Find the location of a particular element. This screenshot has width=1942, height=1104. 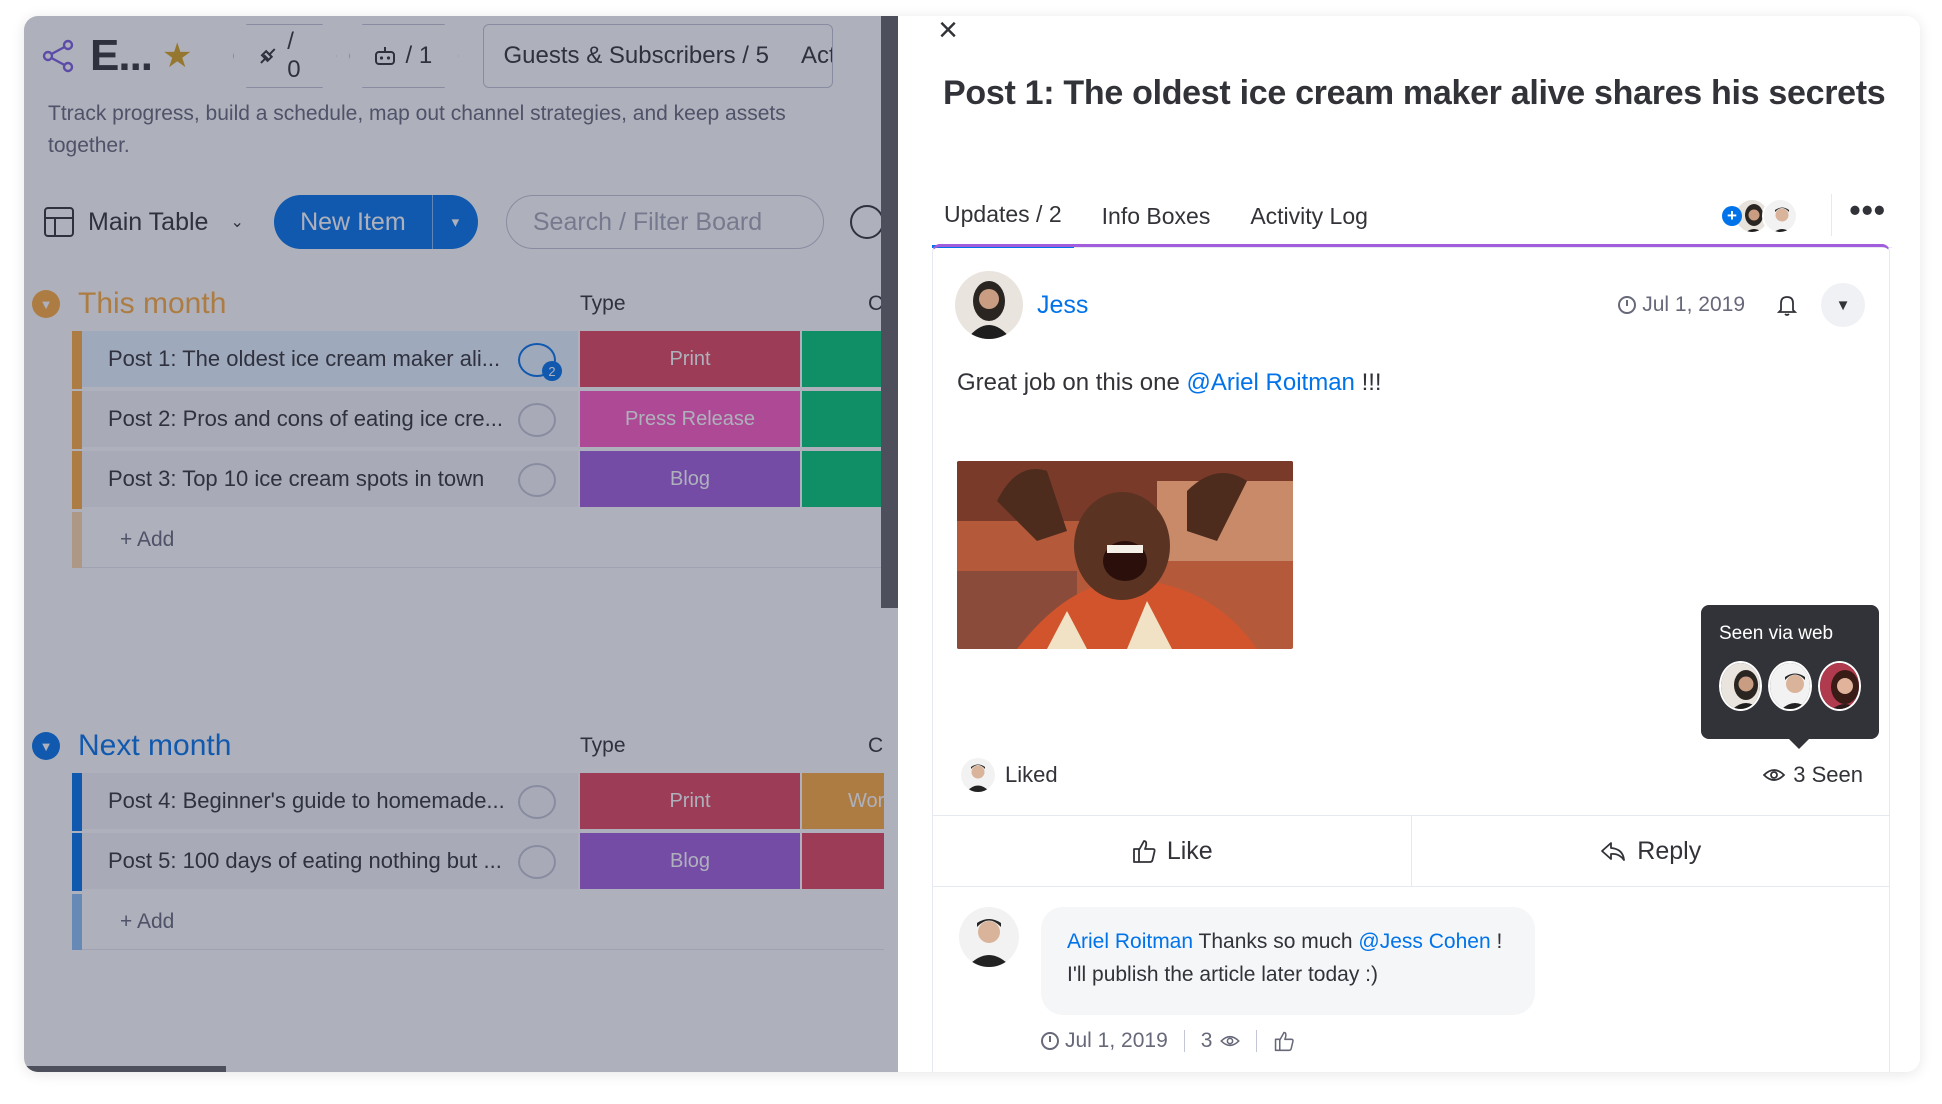

vertical-scrollbar is located at coordinates (889, 312).